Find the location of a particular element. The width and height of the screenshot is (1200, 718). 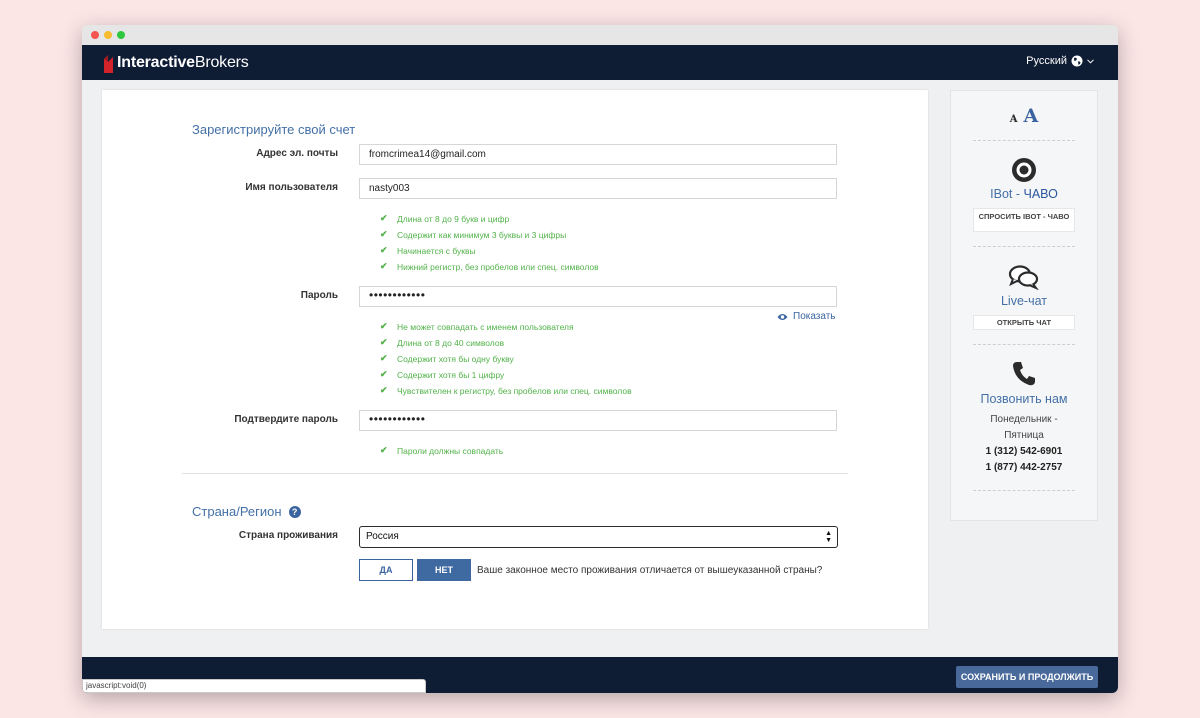

residence-country-select: Россия ▲ ▼ is located at coordinates (598, 537).